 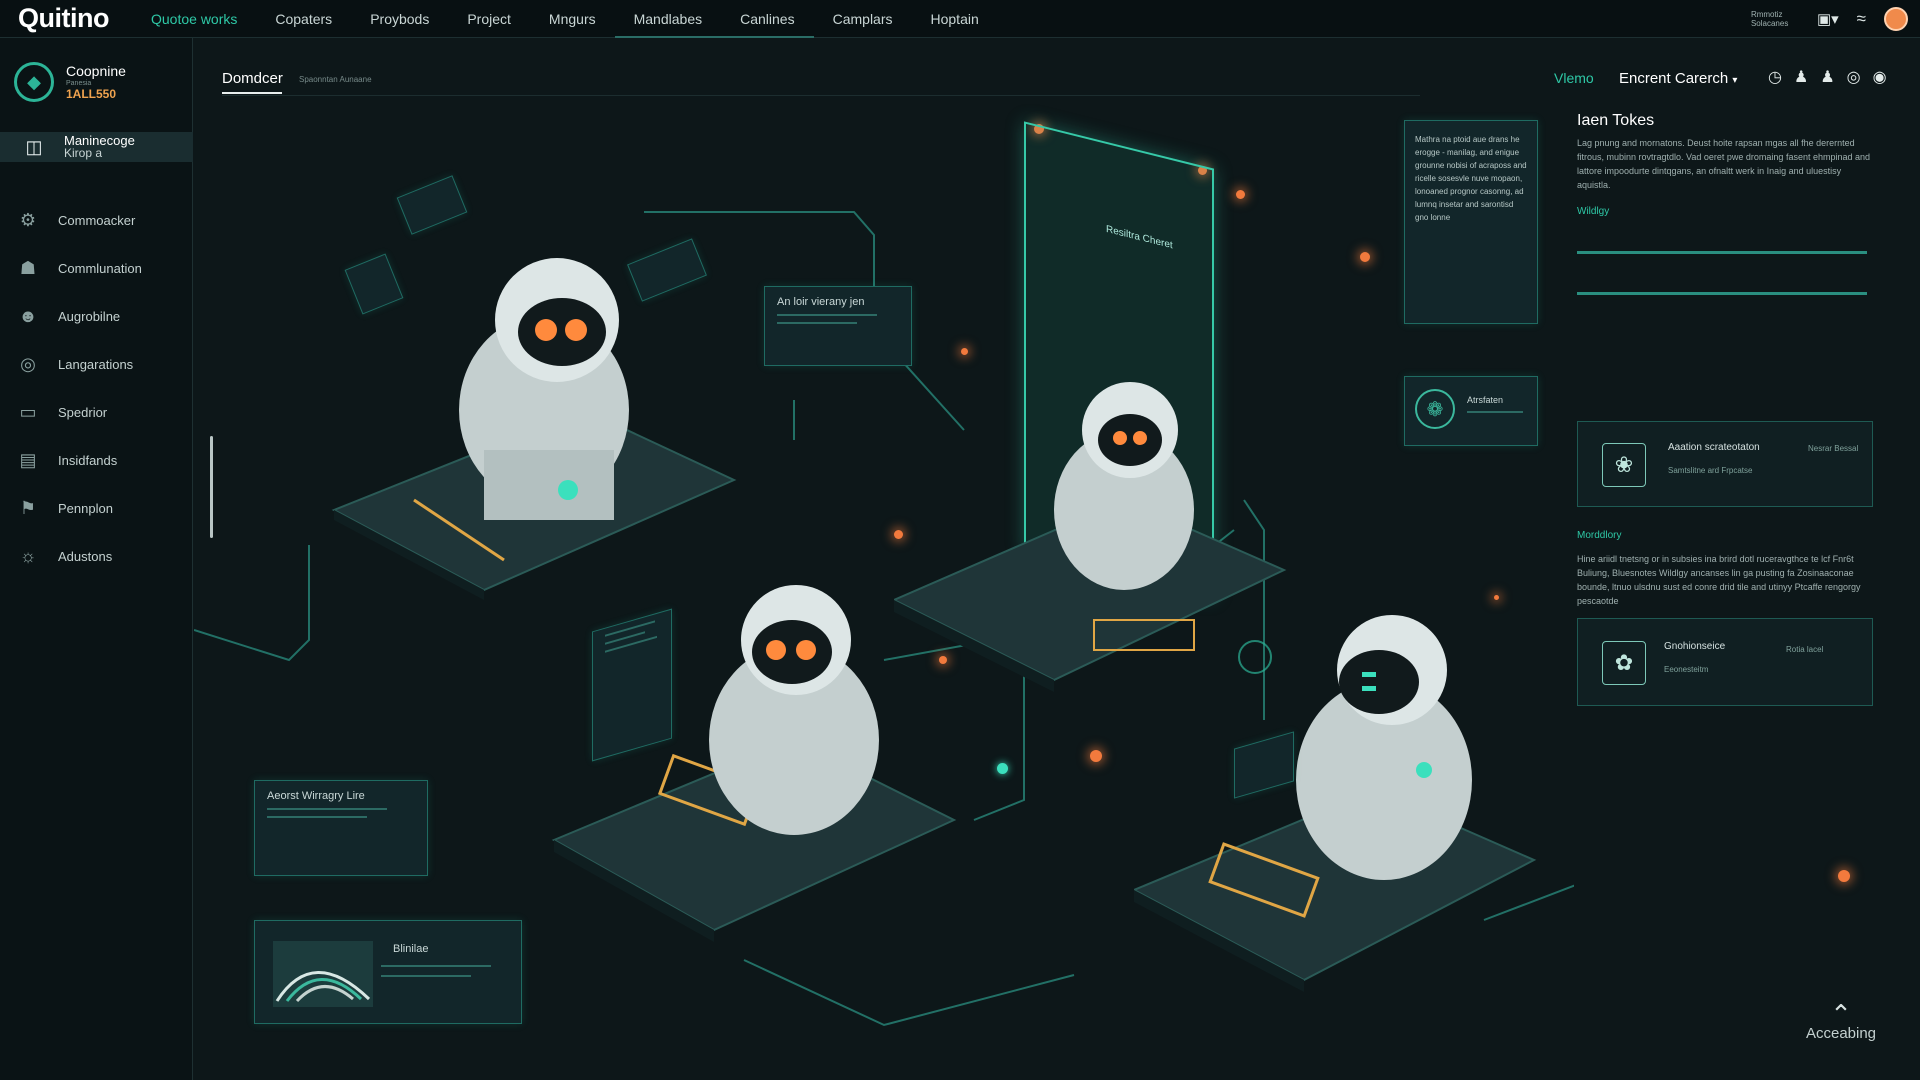 I want to click on header-icon-group: ◷ ♟ ♟ ◎ ◉, so click(x=1827, y=77).